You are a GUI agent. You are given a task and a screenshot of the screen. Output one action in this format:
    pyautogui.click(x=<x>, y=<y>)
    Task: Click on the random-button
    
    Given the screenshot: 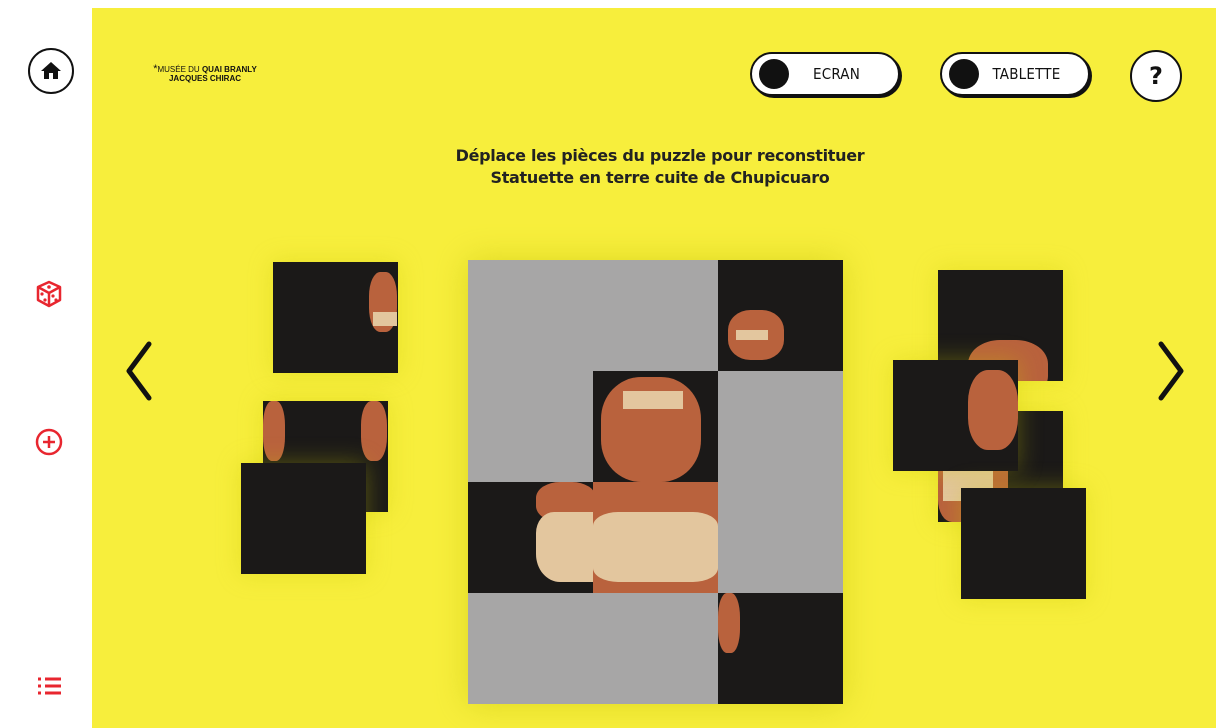 What is the action you would take?
    pyautogui.click(x=49, y=294)
    